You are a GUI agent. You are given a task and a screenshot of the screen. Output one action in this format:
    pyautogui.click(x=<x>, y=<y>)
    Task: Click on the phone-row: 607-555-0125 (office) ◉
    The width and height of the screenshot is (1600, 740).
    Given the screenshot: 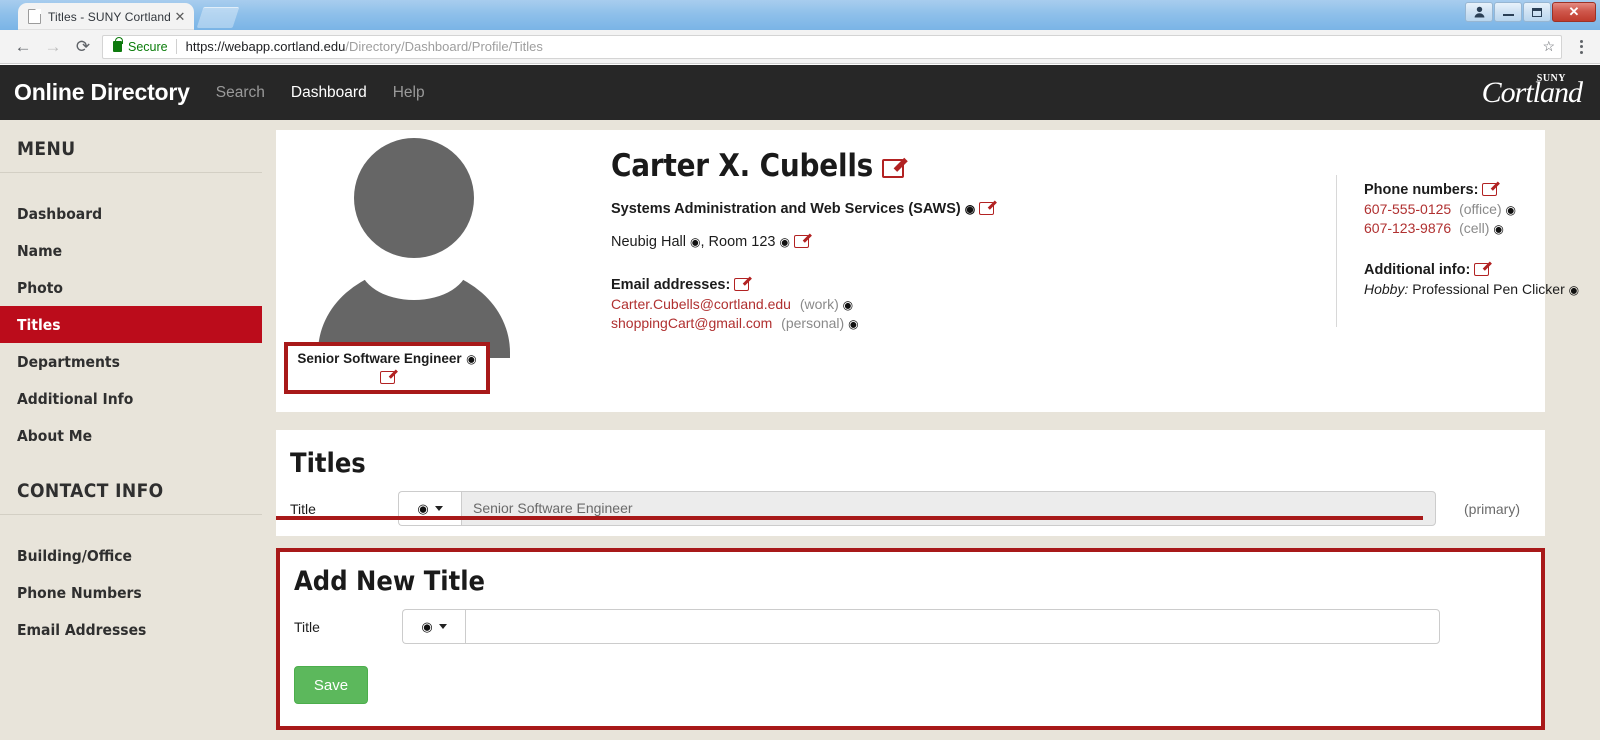 What is the action you would take?
    pyautogui.click(x=1482, y=209)
    